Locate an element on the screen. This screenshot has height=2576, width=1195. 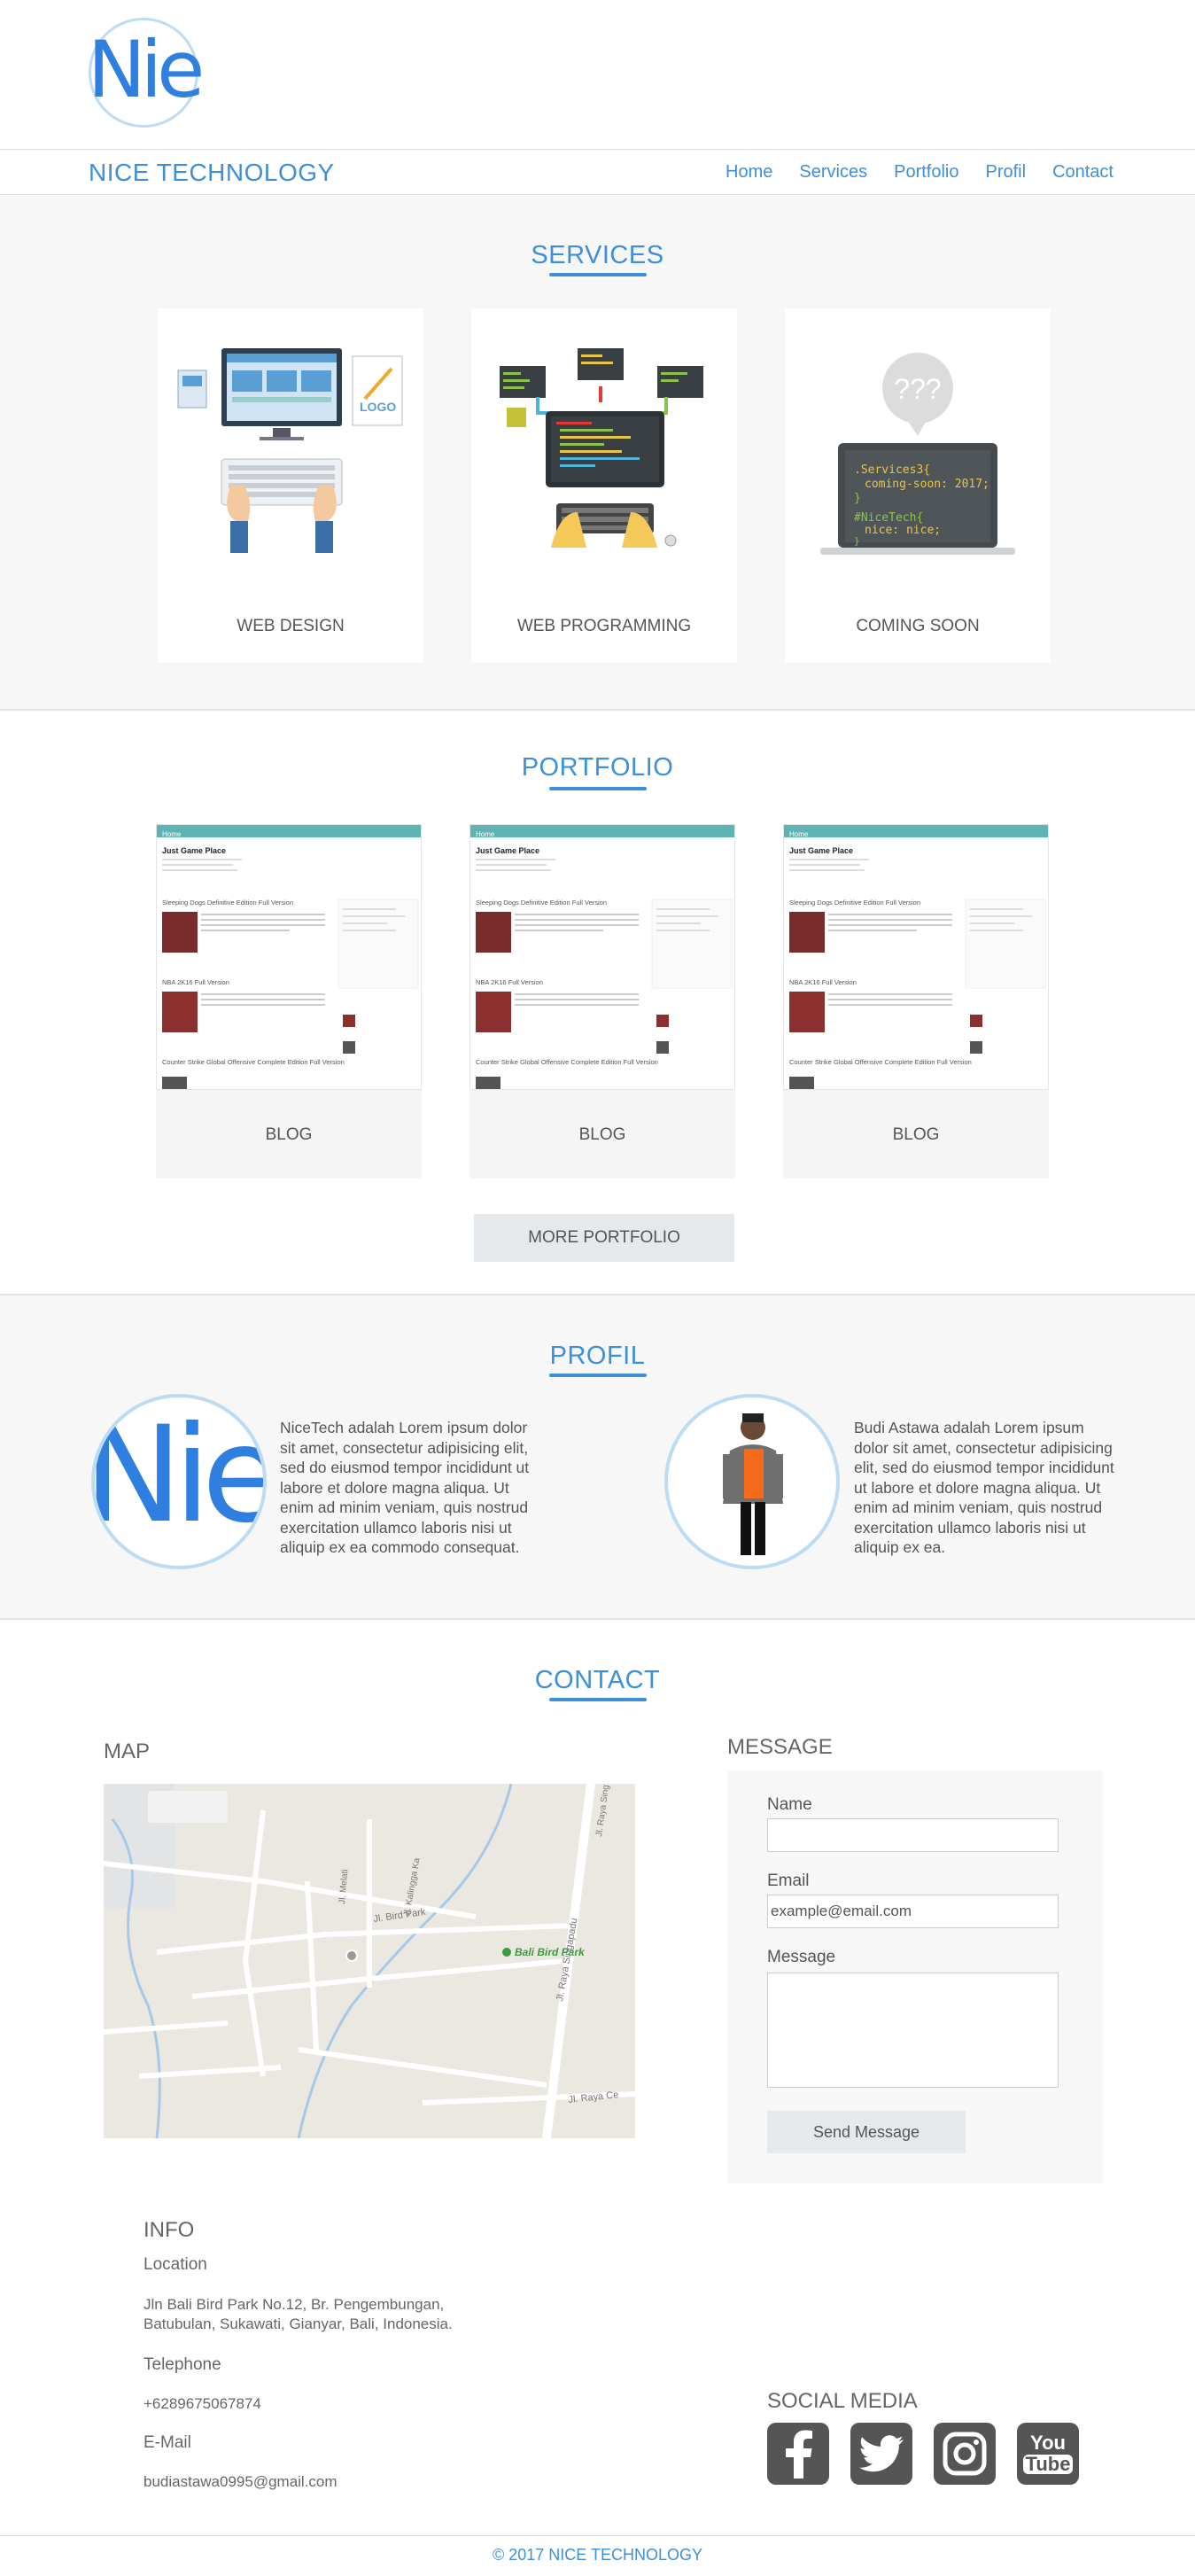
message-form: Name Email Message Send Message is located at coordinates (915, 1977).